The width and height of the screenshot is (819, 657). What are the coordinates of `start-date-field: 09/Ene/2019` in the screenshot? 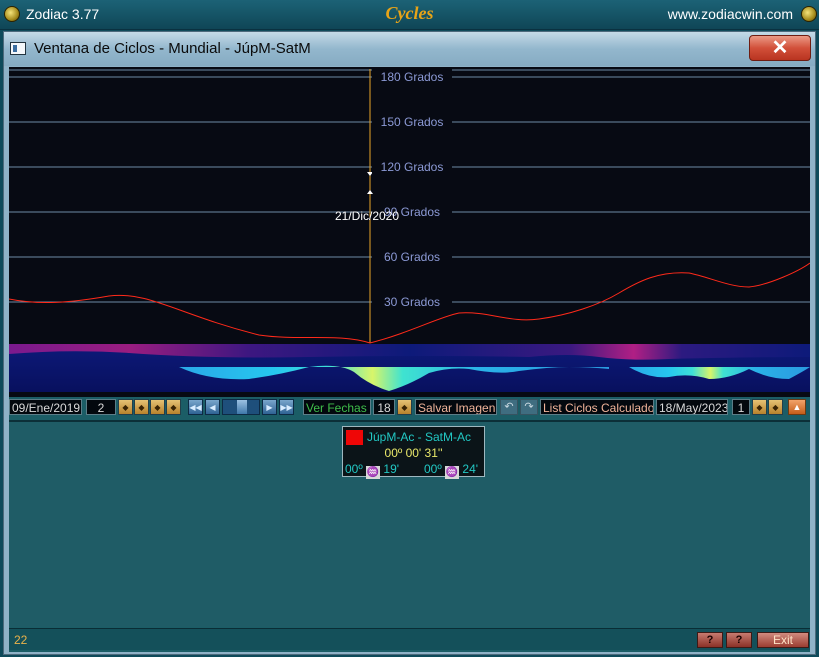 It's located at (45, 407).